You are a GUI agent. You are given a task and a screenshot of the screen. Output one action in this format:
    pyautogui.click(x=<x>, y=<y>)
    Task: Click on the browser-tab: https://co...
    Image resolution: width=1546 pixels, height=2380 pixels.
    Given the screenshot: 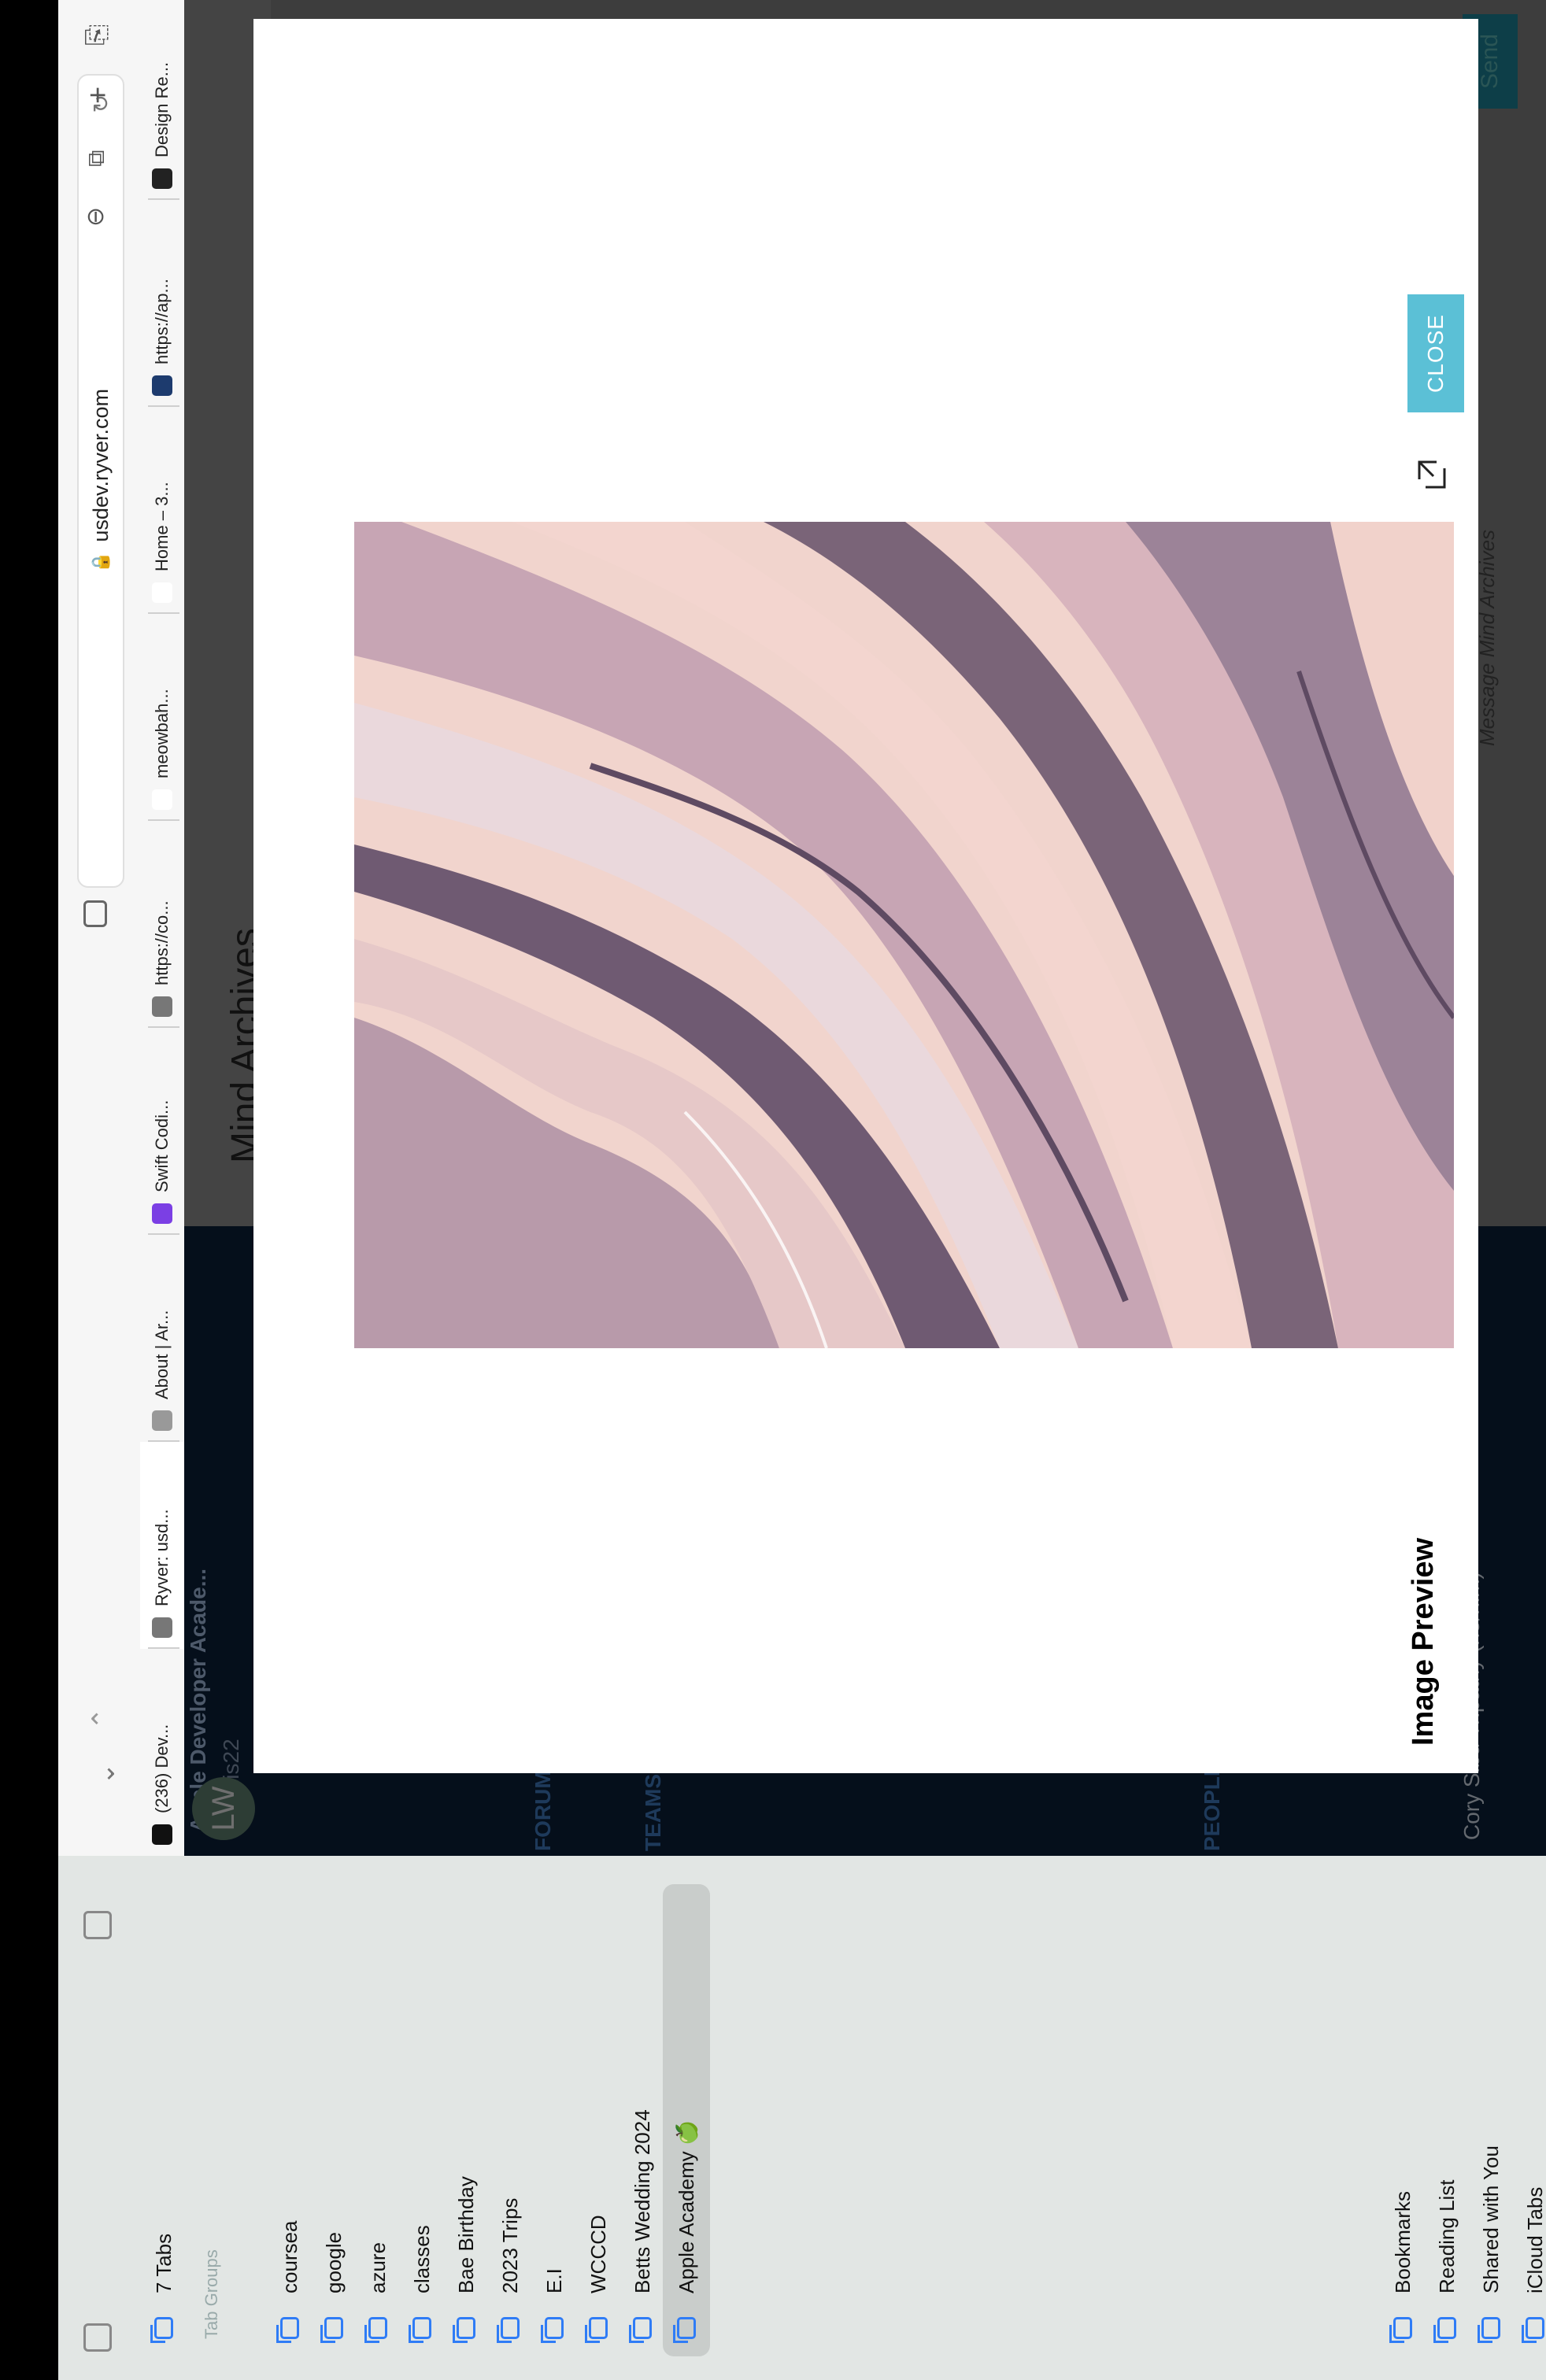 What is the action you would take?
    pyautogui.click(x=162, y=924)
    